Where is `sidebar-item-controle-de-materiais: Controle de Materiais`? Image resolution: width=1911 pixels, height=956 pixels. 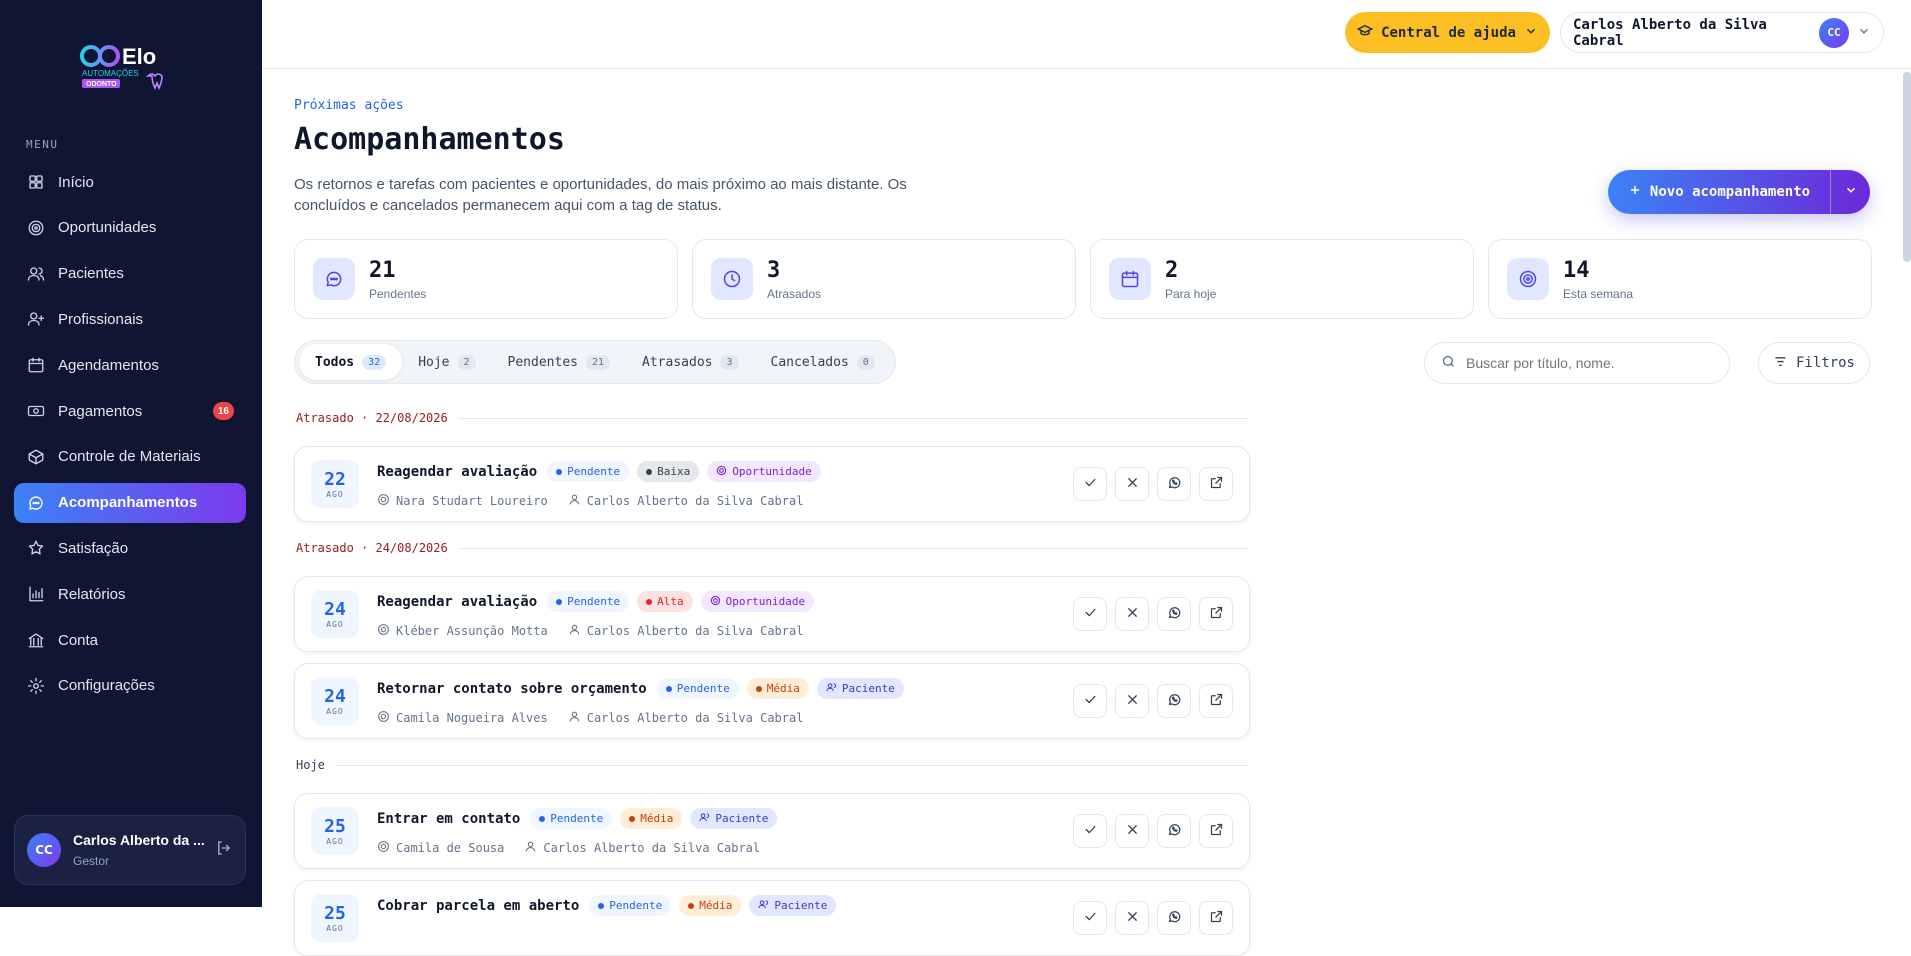 sidebar-item-controle-de-materiais: Controle de Materiais is located at coordinates (130, 457).